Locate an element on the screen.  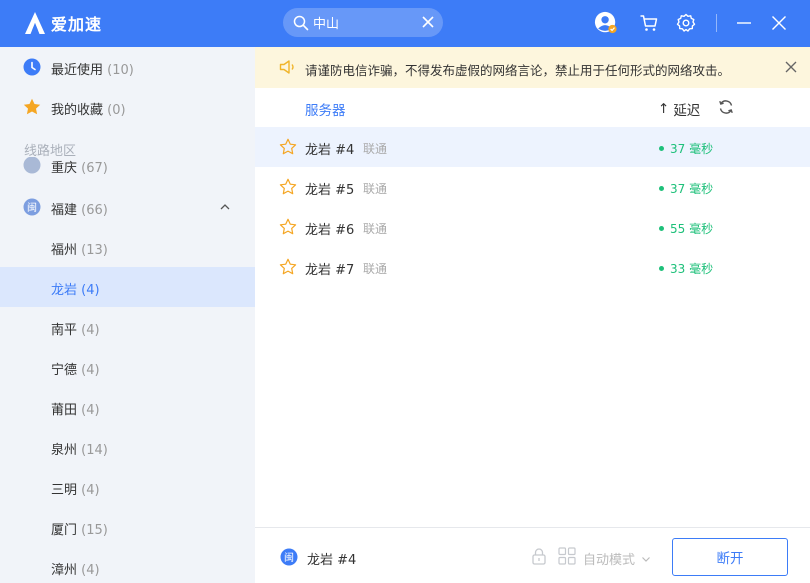
column-server: 服务器 is located at coordinates (325, 111).